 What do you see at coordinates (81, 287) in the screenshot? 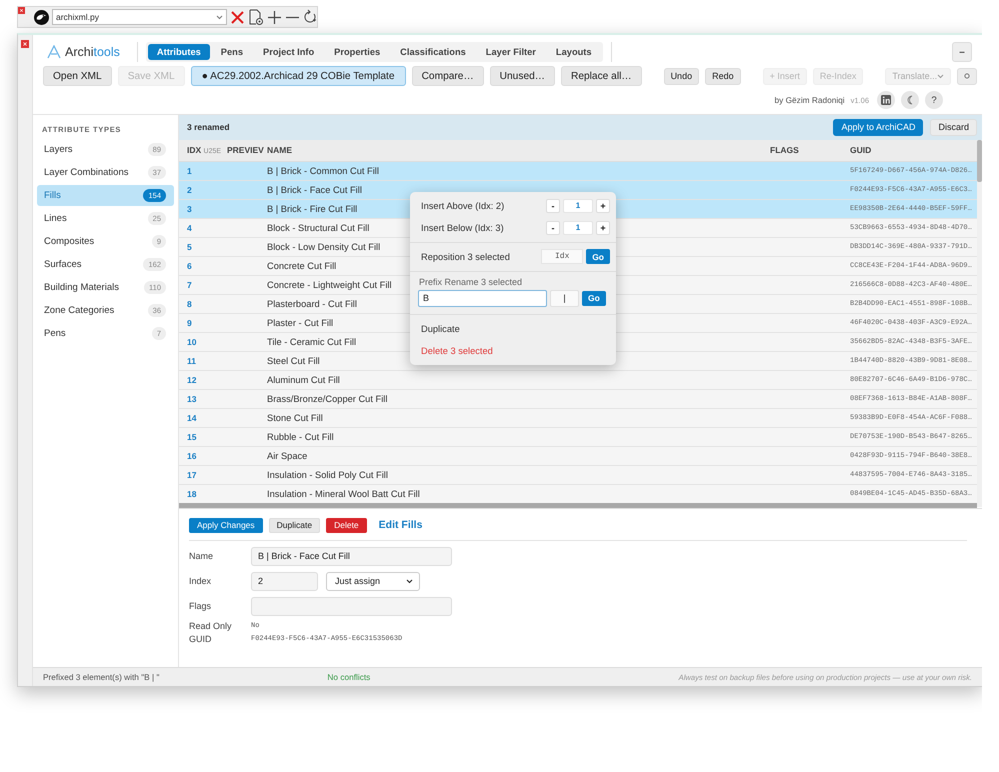
I see `sidebar-label: Building Materials` at bounding box center [81, 287].